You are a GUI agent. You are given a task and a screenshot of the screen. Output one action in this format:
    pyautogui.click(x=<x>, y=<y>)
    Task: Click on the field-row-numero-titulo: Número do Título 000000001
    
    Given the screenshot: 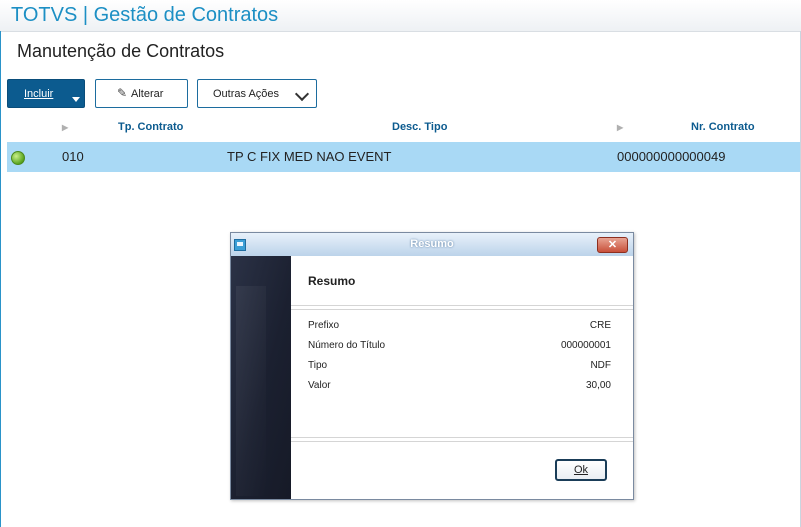 What is the action you would take?
    pyautogui.click(x=459, y=348)
    